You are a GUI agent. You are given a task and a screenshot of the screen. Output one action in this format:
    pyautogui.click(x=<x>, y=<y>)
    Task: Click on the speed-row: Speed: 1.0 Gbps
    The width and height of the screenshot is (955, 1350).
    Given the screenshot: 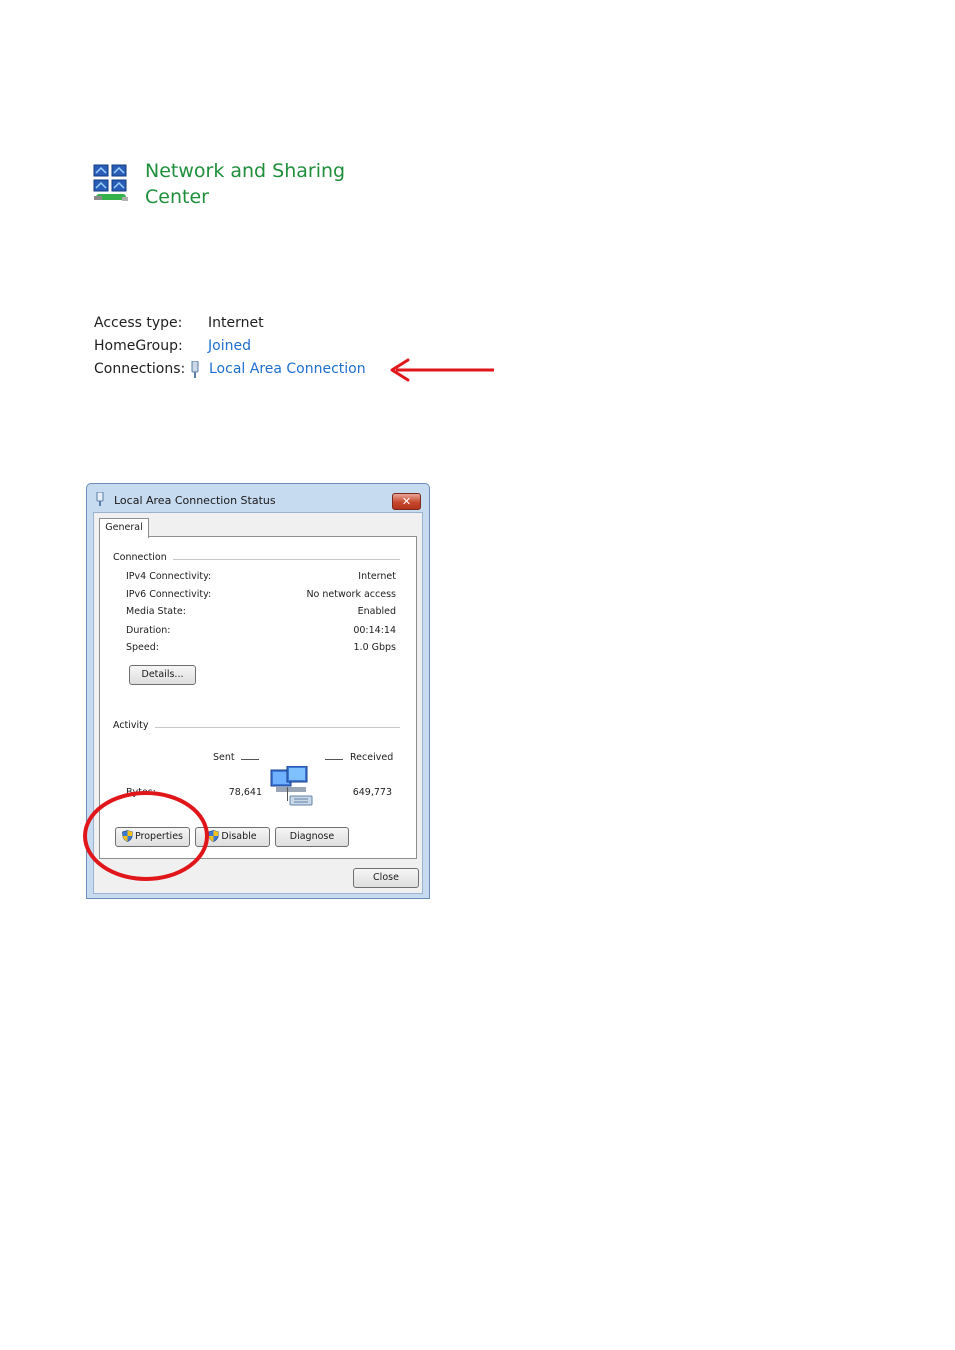 What is the action you would take?
    pyautogui.click(x=261, y=648)
    